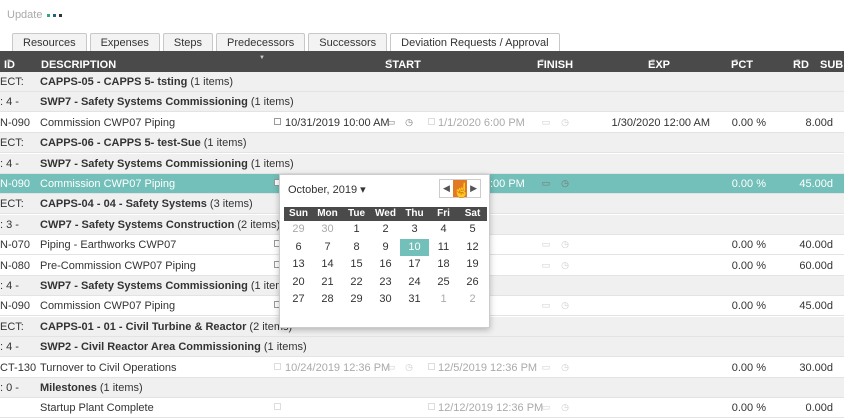 The height and width of the screenshot is (418, 844). Describe the element at coordinates (356, 265) in the screenshot. I see `calendar-day: 15` at that location.